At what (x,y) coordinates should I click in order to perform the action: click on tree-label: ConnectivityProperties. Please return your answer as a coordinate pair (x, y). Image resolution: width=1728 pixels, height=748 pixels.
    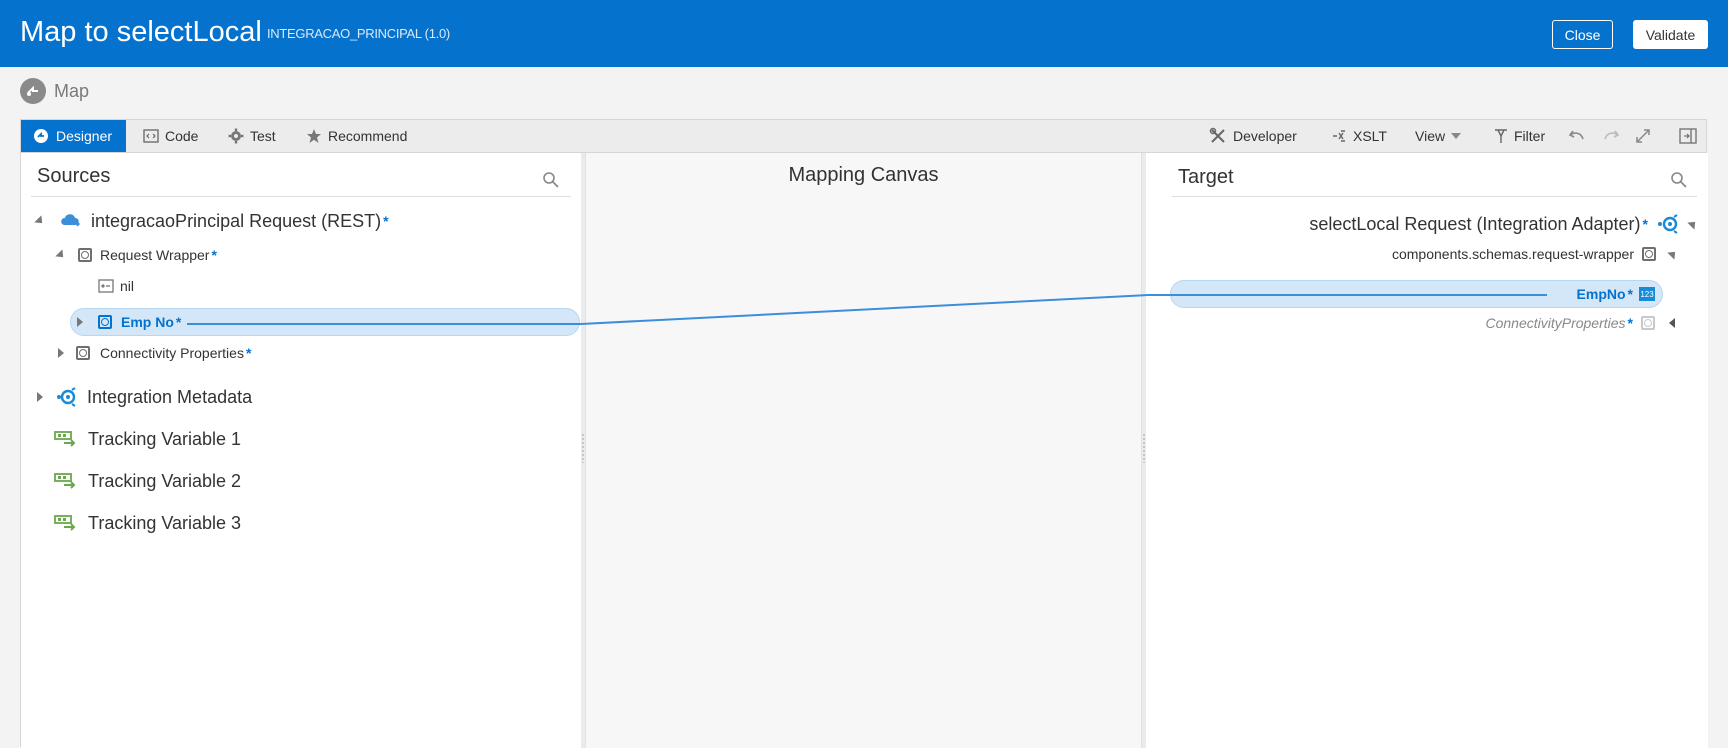
    Looking at the image, I should click on (1555, 323).